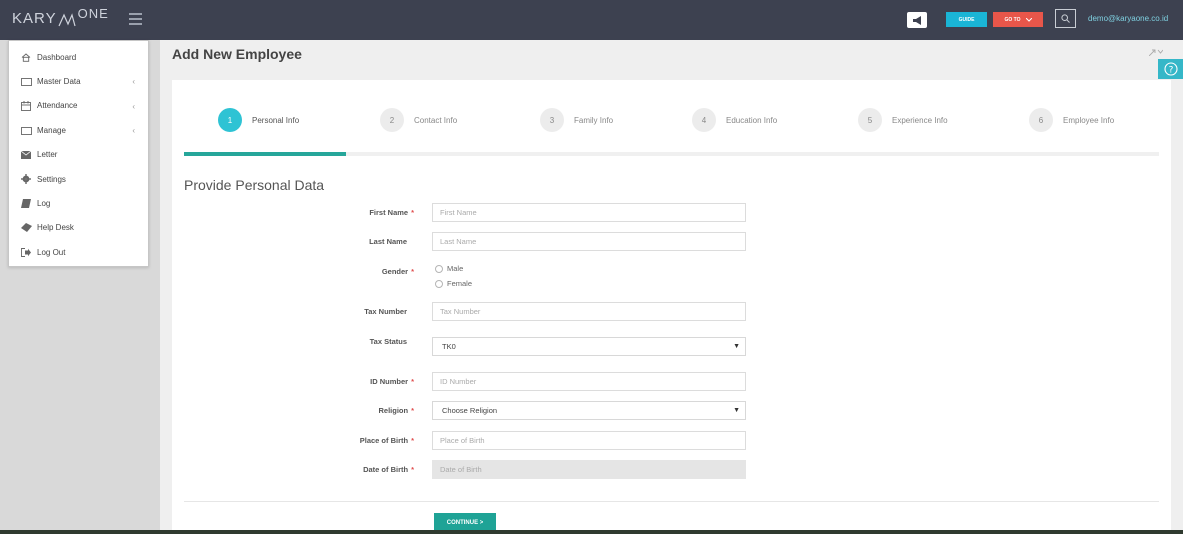 This screenshot has width=1183, height=534. I want to click on date-of-birth-input, so click(589, 469).